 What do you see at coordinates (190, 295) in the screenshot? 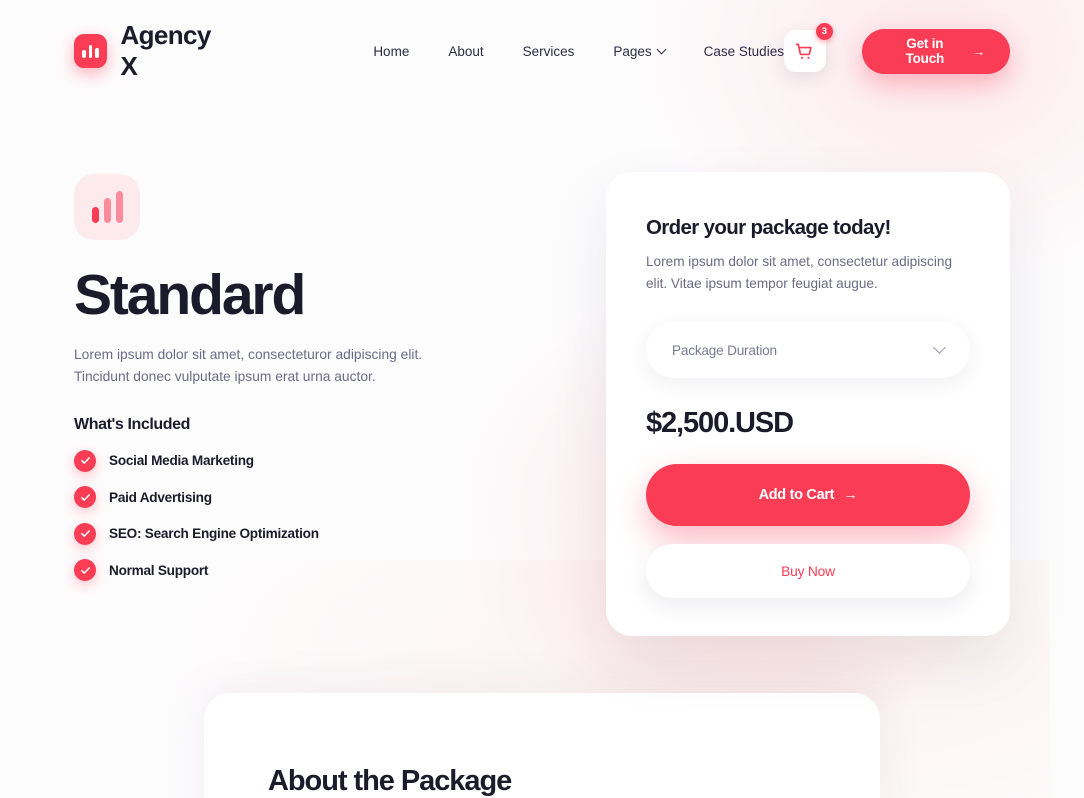
I see `page-title: Standard` at bounding box center [190, 295].